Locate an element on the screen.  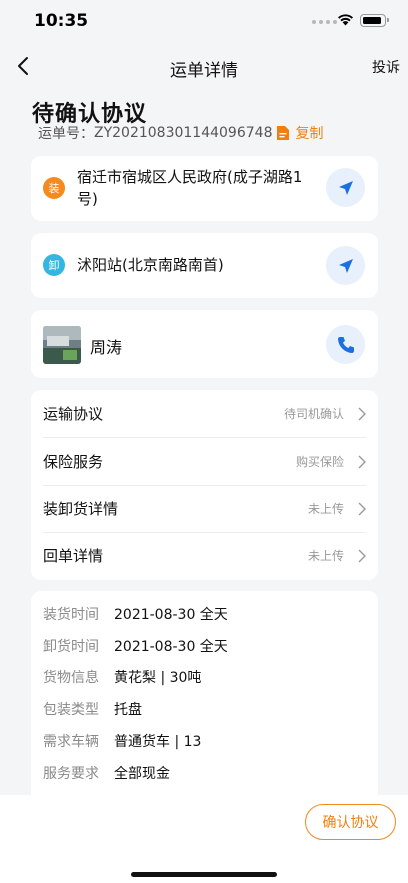
info-key: 需求车辆 is located at coordinates (71, 742).